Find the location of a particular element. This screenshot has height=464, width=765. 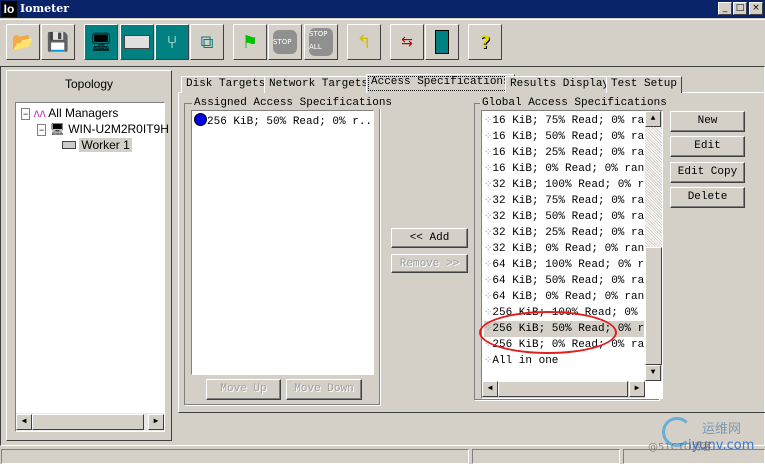

item-label: All in one is located at coordinates (525, 361).